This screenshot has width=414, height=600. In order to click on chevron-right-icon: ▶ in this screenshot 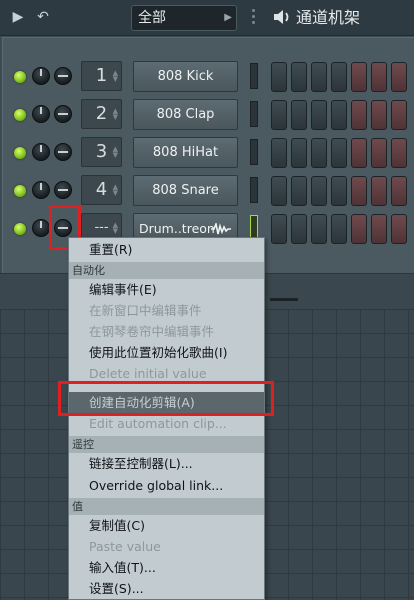, I will do `click(228, 17)`.